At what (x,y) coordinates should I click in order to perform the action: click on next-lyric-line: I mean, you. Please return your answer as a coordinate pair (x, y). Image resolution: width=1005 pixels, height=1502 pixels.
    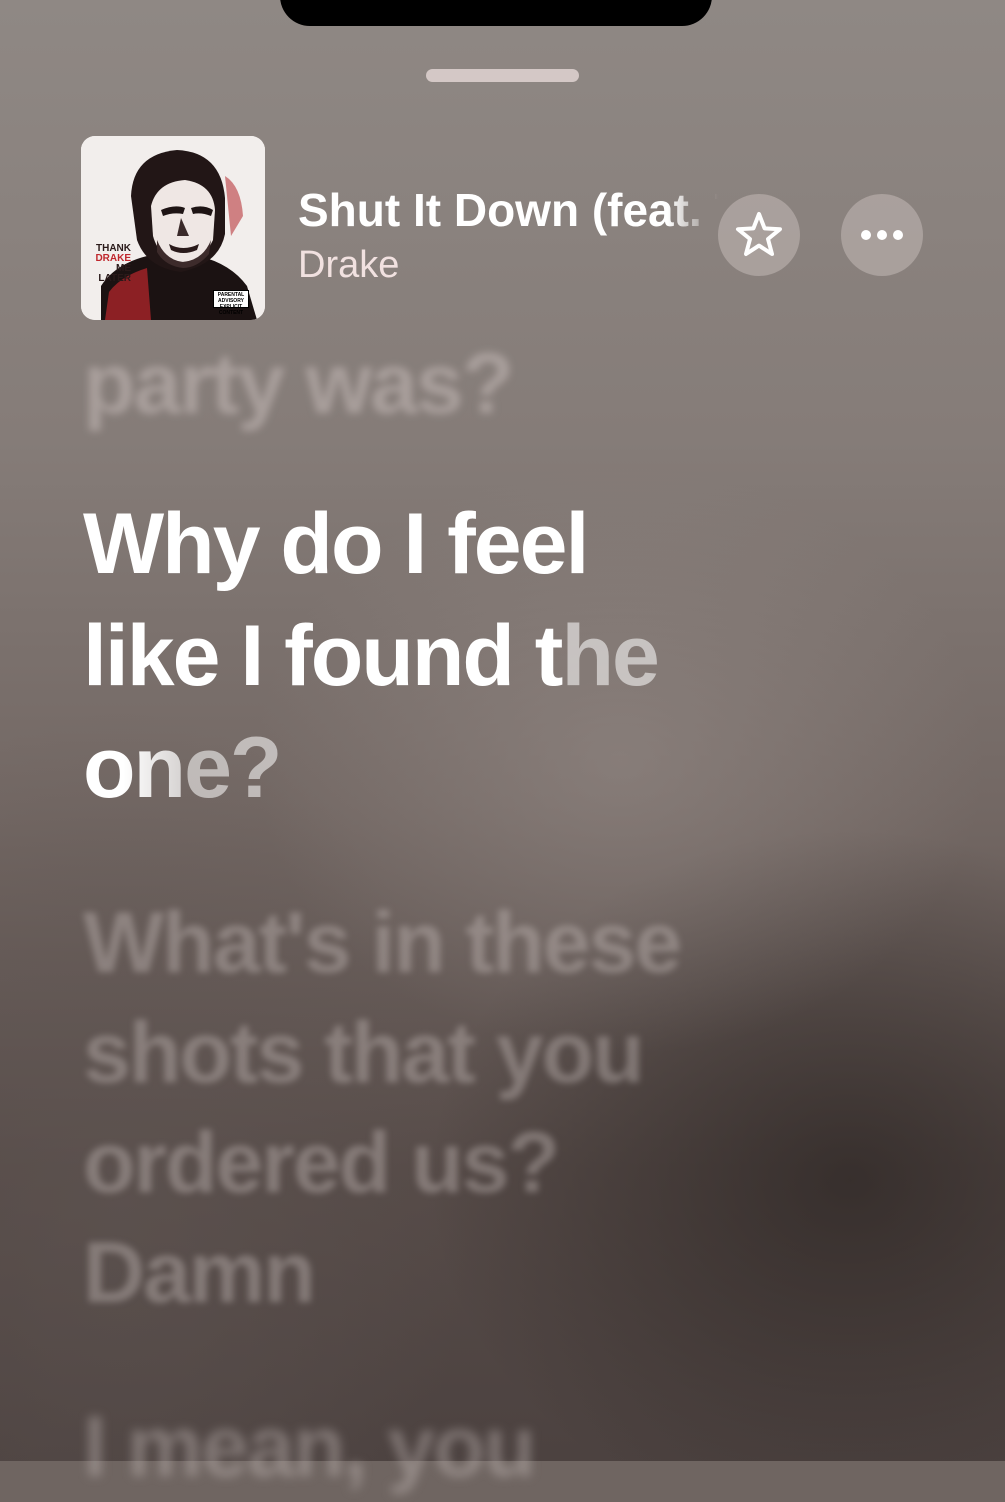
    Looking at the image, I should click on (309, 1447).